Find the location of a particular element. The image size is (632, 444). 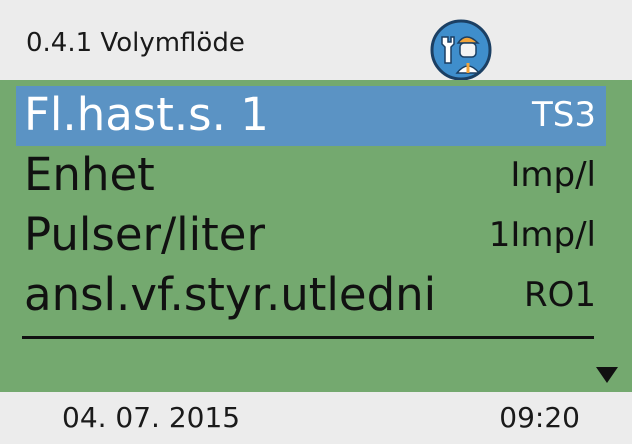

menu-row-flowrate-sensor: Fl.hast.s. 1 TS3 is located at coordinates (311, 116).